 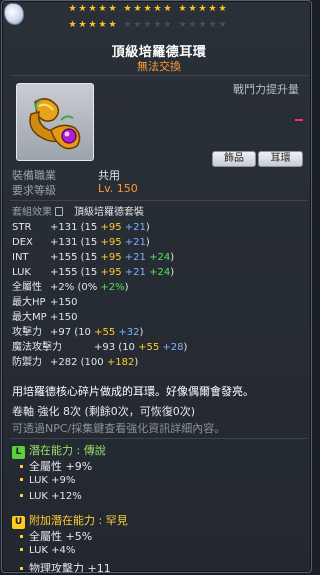 I want to click on stat-row-magic-attack: 魔法攻擊力 +93 (10 +55 +28), so click(x=100, y=347).